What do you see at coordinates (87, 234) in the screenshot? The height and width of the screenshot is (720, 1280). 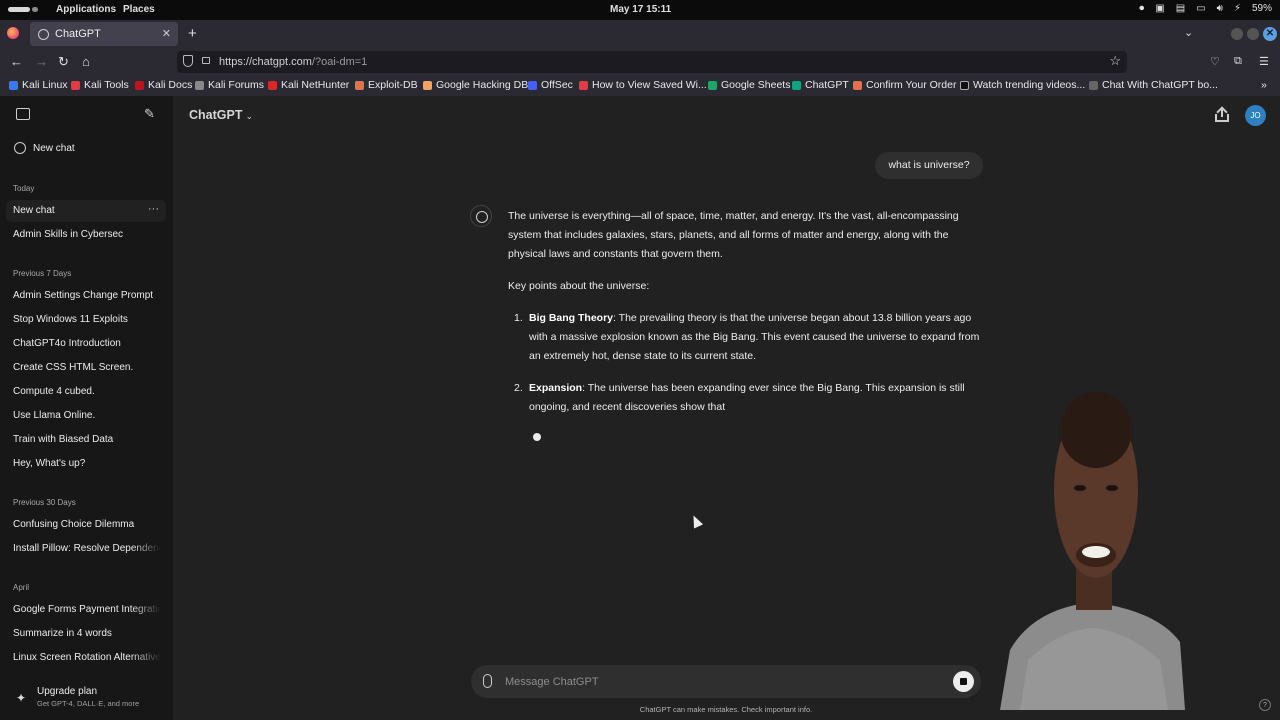 I see `chat-history-item: Admin Skills in Cybersec` at bounding box center [87, 234].